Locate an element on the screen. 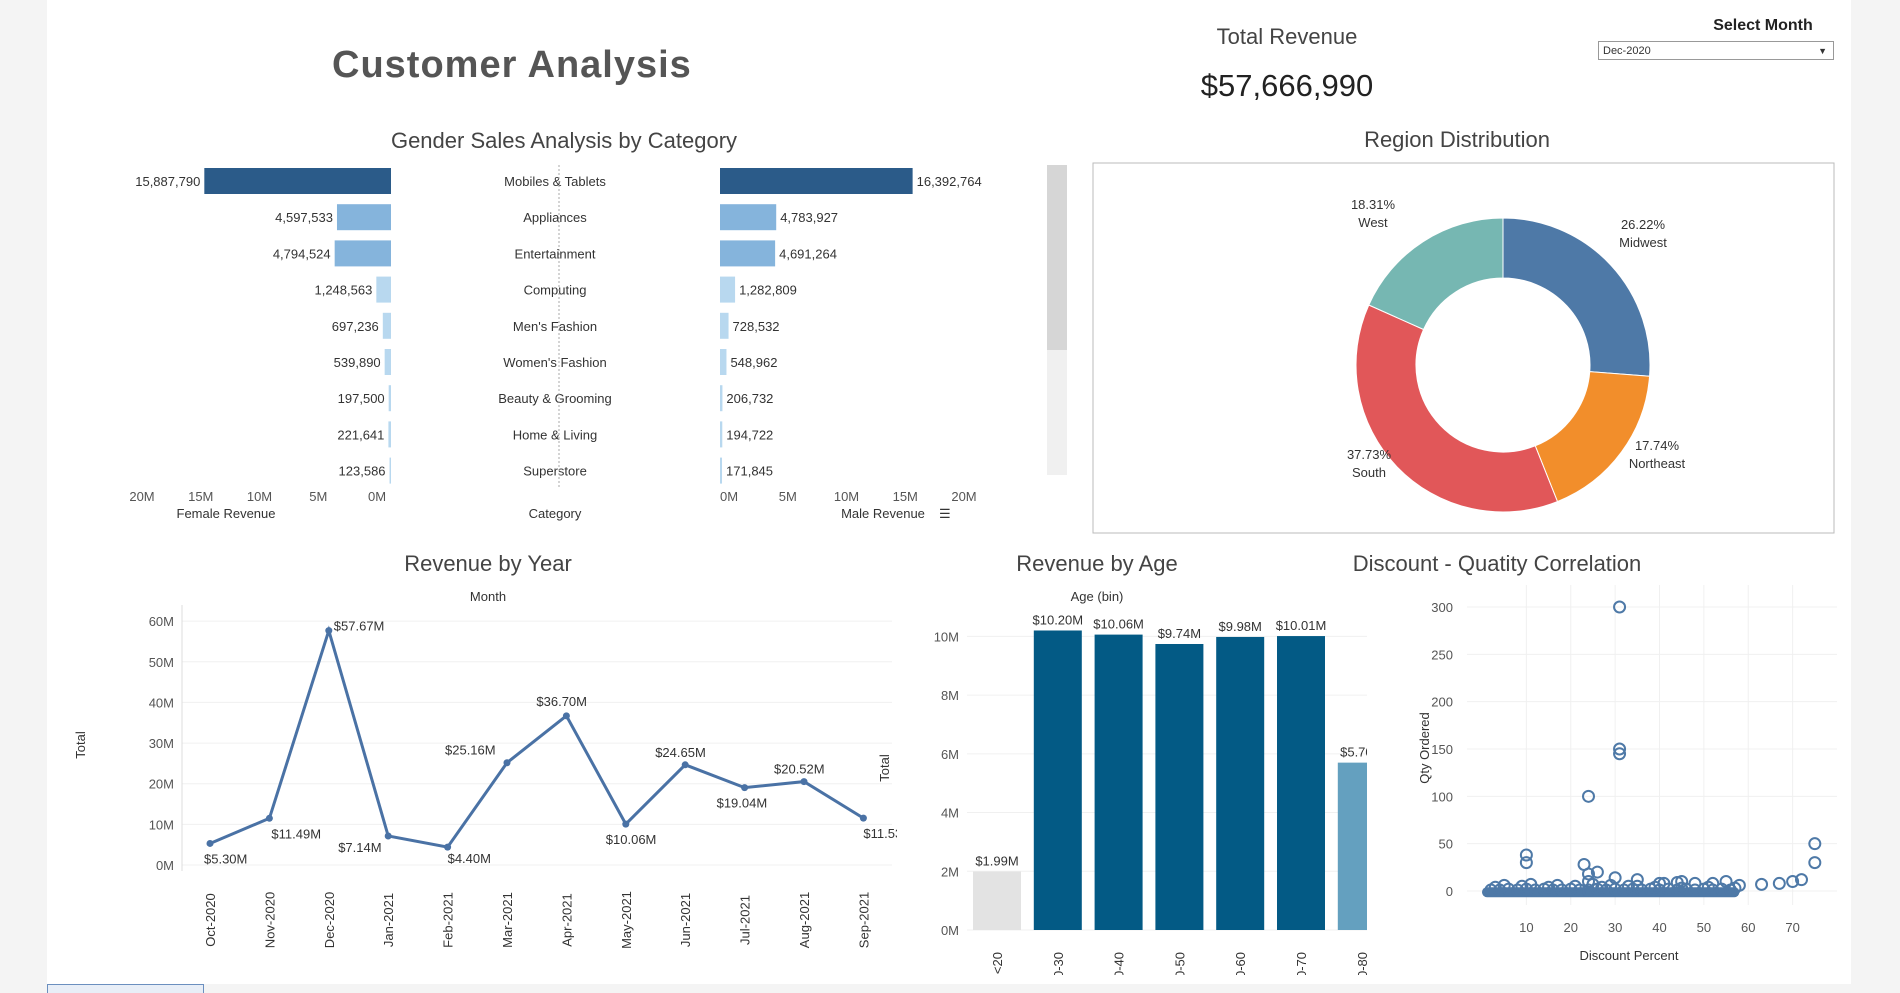 The width and height of the screenshot is (1900, 993). male-axis-tick: 10M is located at coordinates (846, 496).